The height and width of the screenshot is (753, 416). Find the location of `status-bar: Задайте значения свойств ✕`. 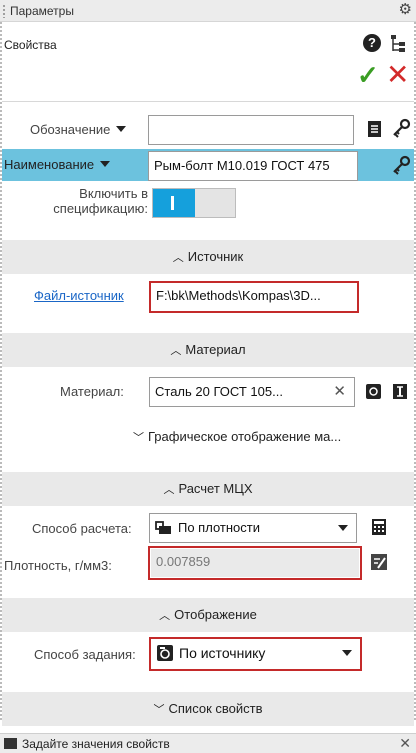

status-bar: Задайте значения свойств ✕ is located at coordinates (208, 743).